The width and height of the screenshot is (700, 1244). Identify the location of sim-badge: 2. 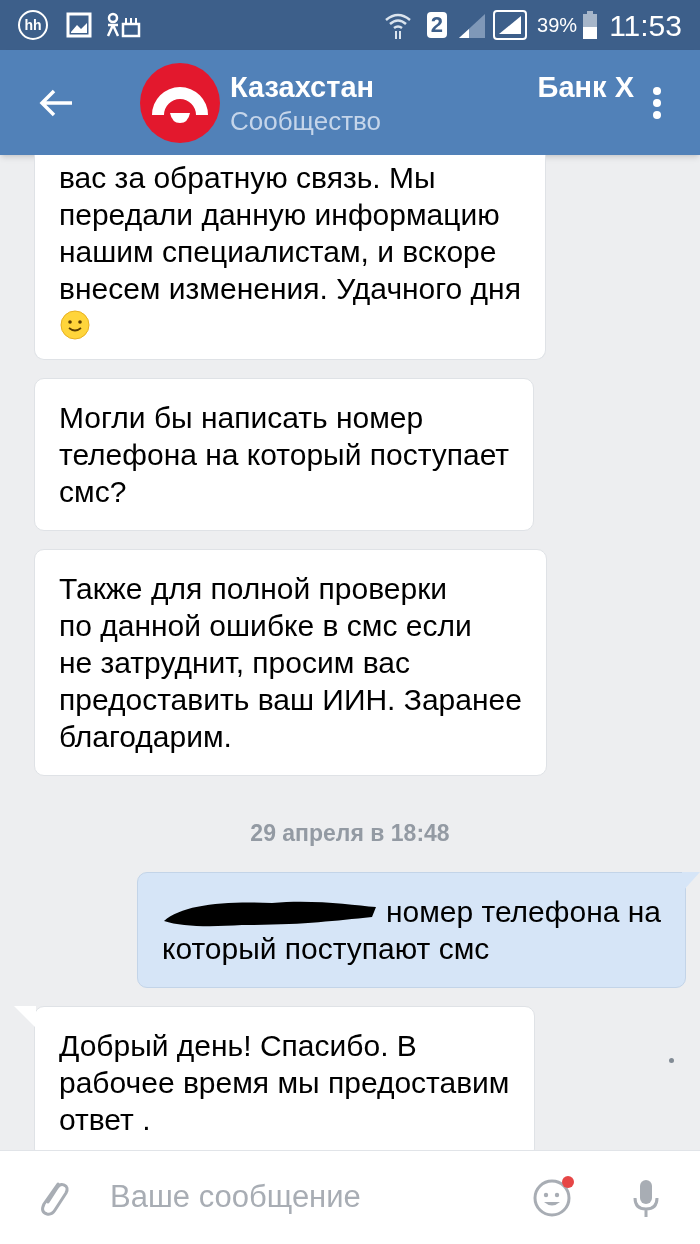
(437, 25).